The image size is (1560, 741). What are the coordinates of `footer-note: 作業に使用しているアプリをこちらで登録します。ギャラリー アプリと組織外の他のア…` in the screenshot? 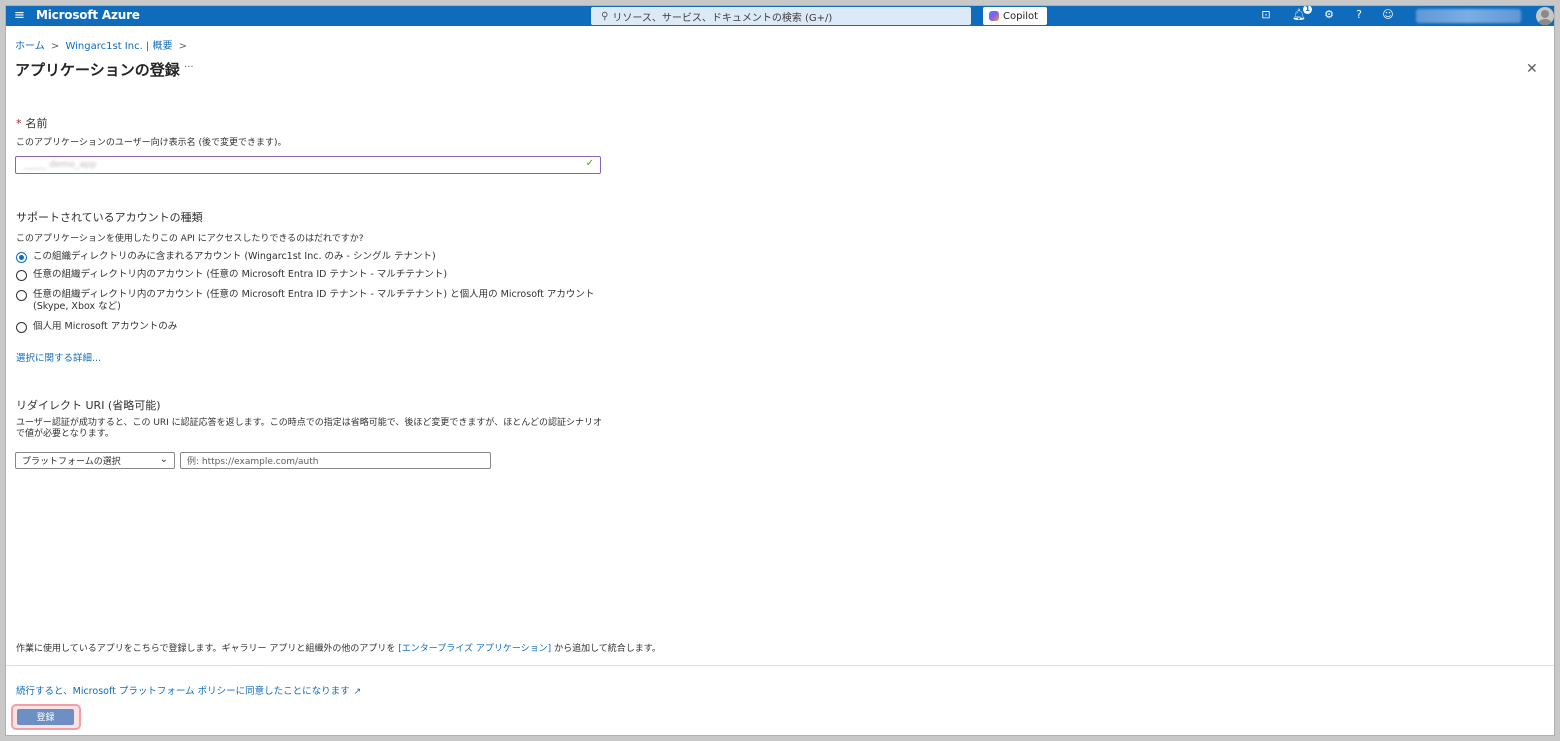 It's located at (338, 647).